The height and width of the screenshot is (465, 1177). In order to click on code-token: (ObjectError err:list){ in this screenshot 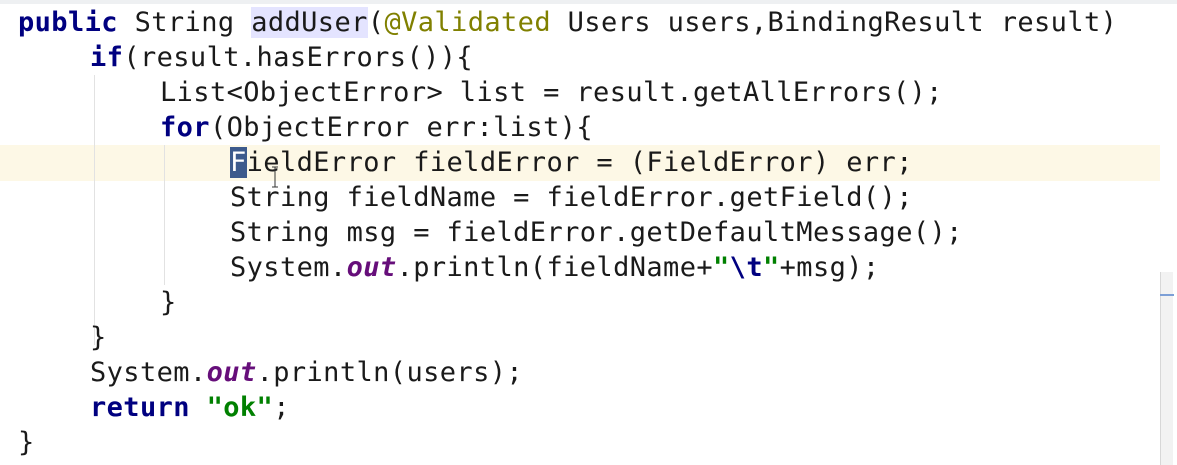, I will do `click(401, 127)`.